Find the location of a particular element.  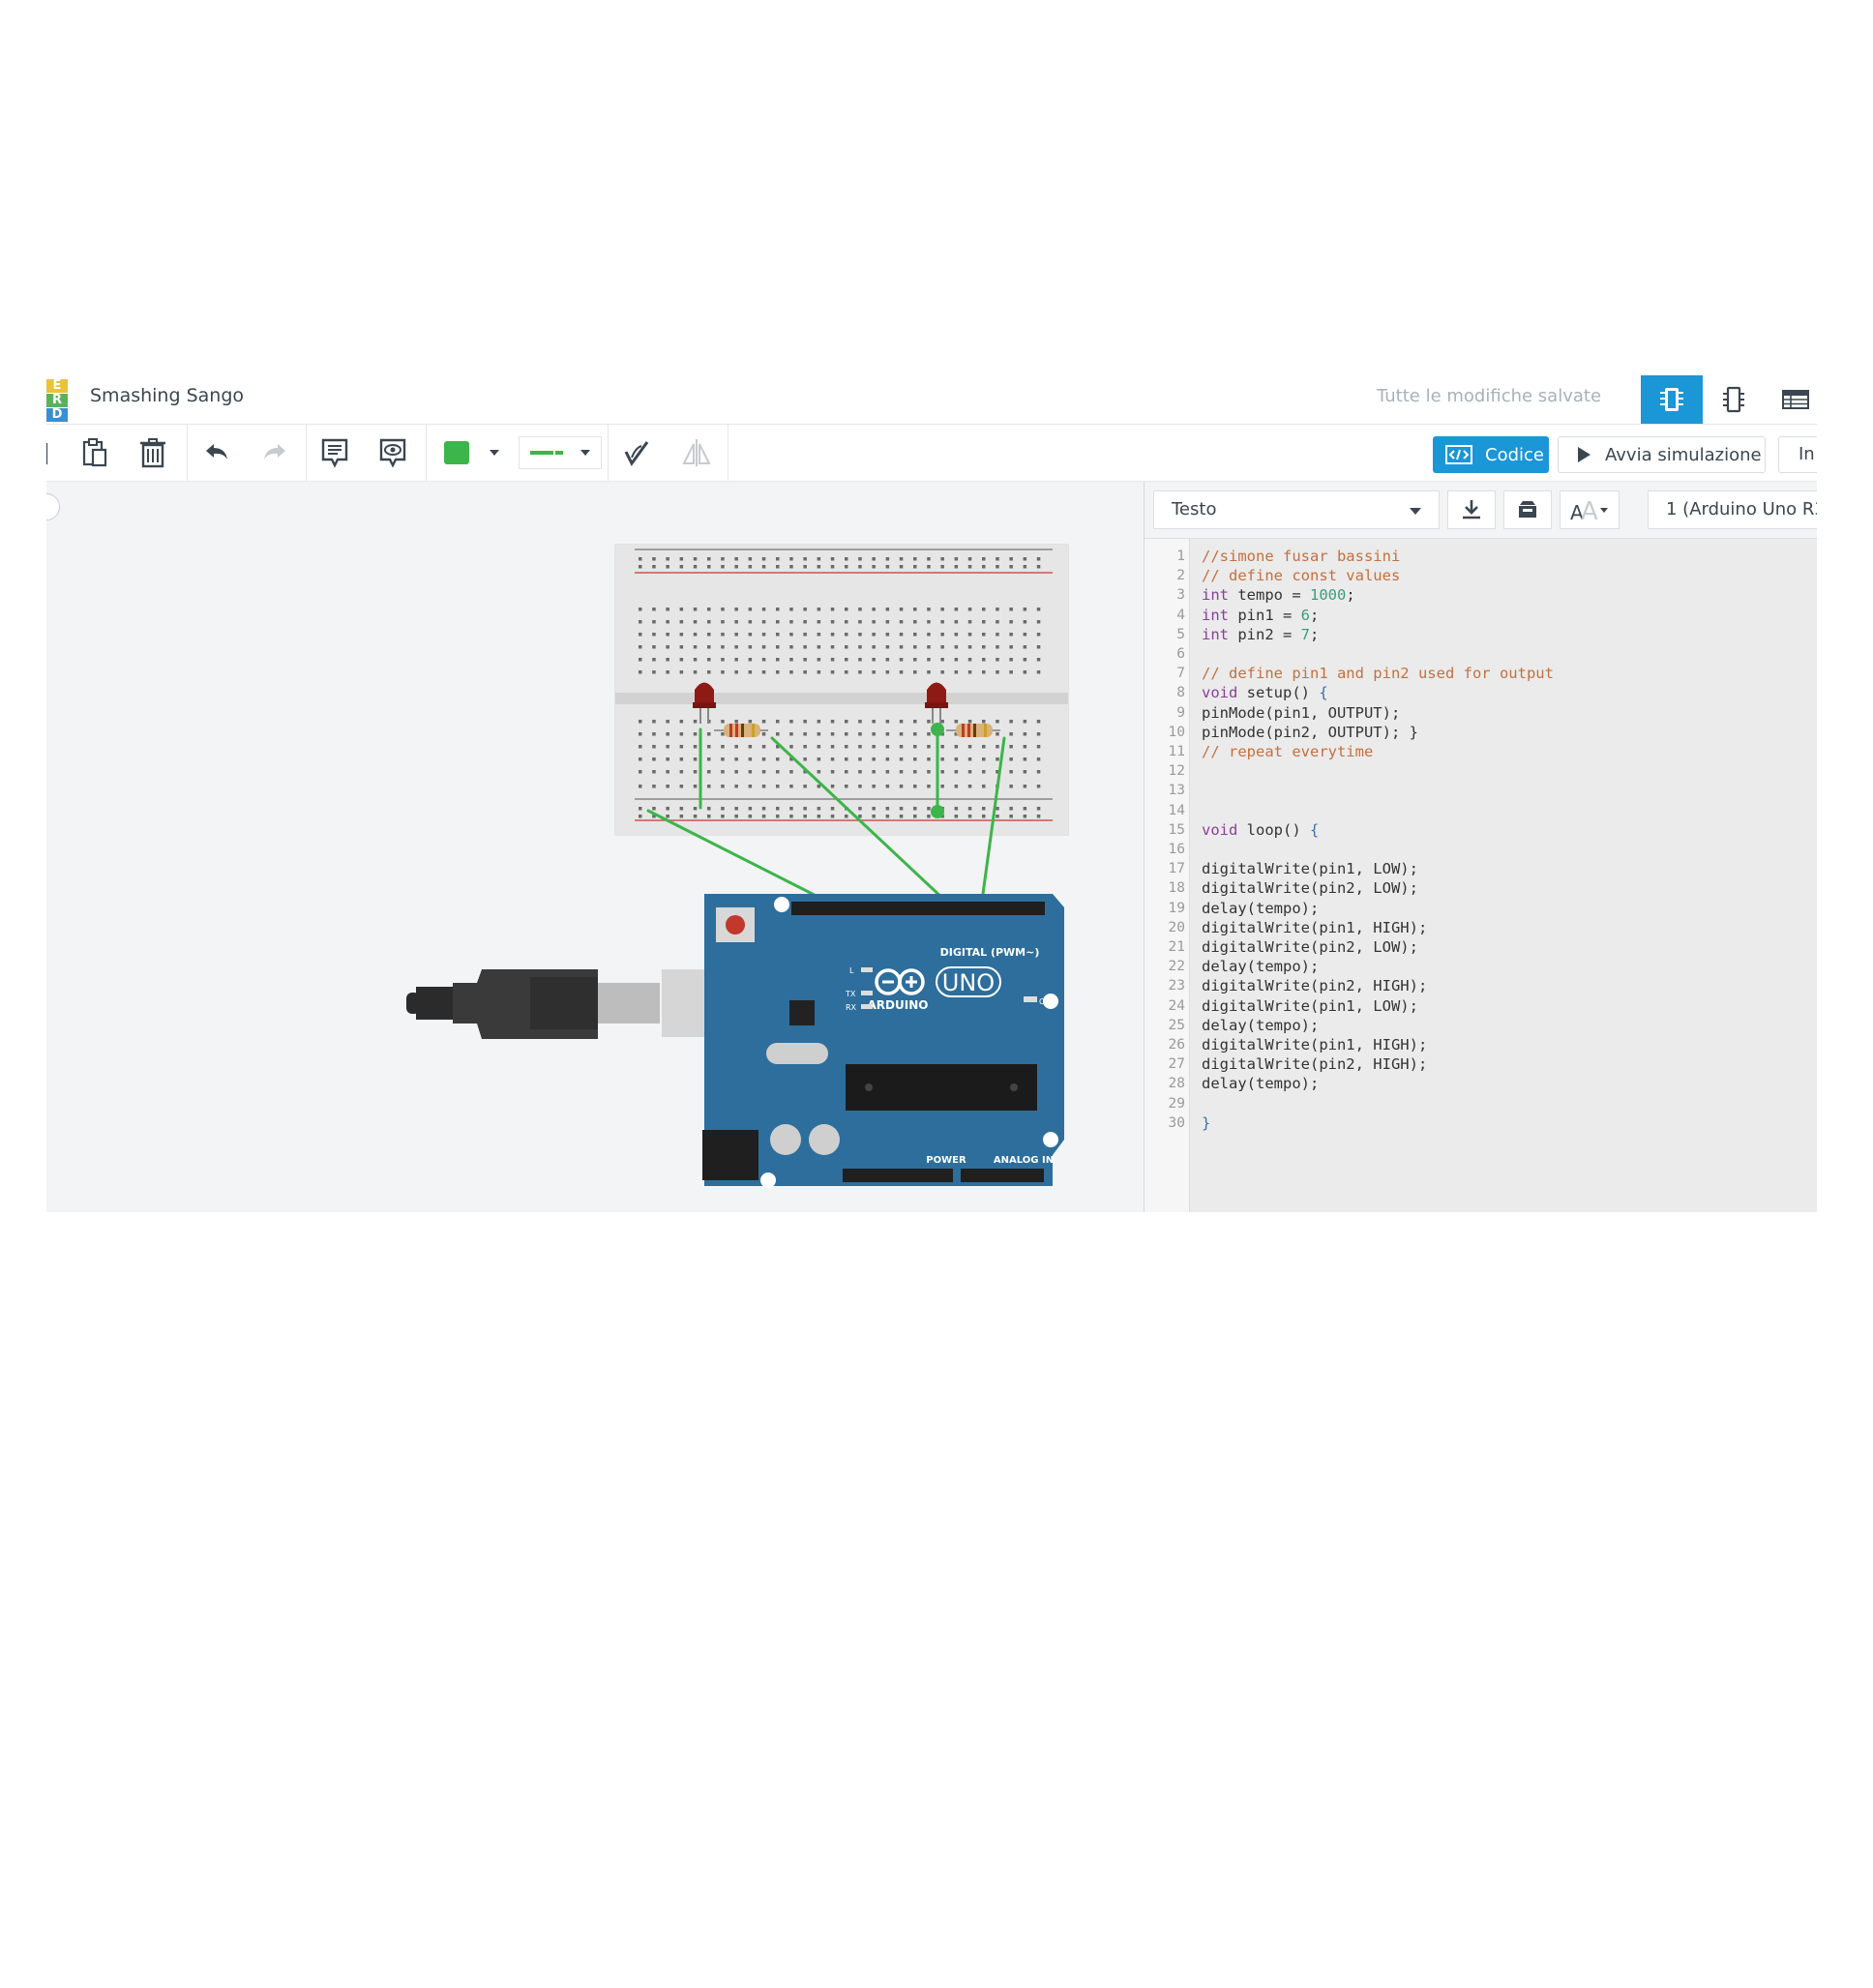

font-size-button: A A is located at coordinates (1590, 509).